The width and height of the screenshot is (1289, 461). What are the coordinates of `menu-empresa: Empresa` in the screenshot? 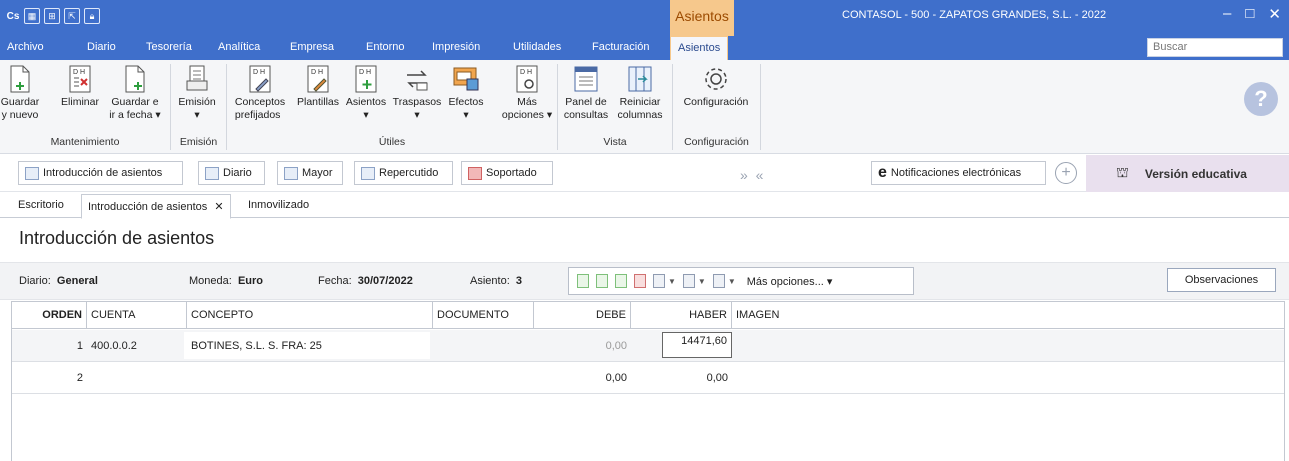 It's located at (312, 47).